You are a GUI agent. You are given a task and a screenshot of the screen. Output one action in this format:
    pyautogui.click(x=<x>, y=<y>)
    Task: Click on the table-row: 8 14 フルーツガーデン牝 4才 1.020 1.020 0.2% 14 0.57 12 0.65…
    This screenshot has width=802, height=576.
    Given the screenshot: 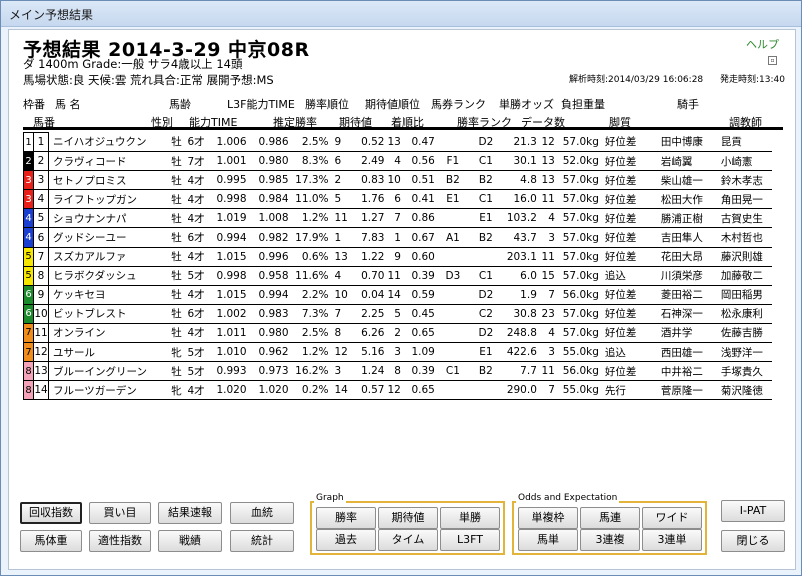 What is the action you would take?
    pyautogui.click(x=397, y=390)
    